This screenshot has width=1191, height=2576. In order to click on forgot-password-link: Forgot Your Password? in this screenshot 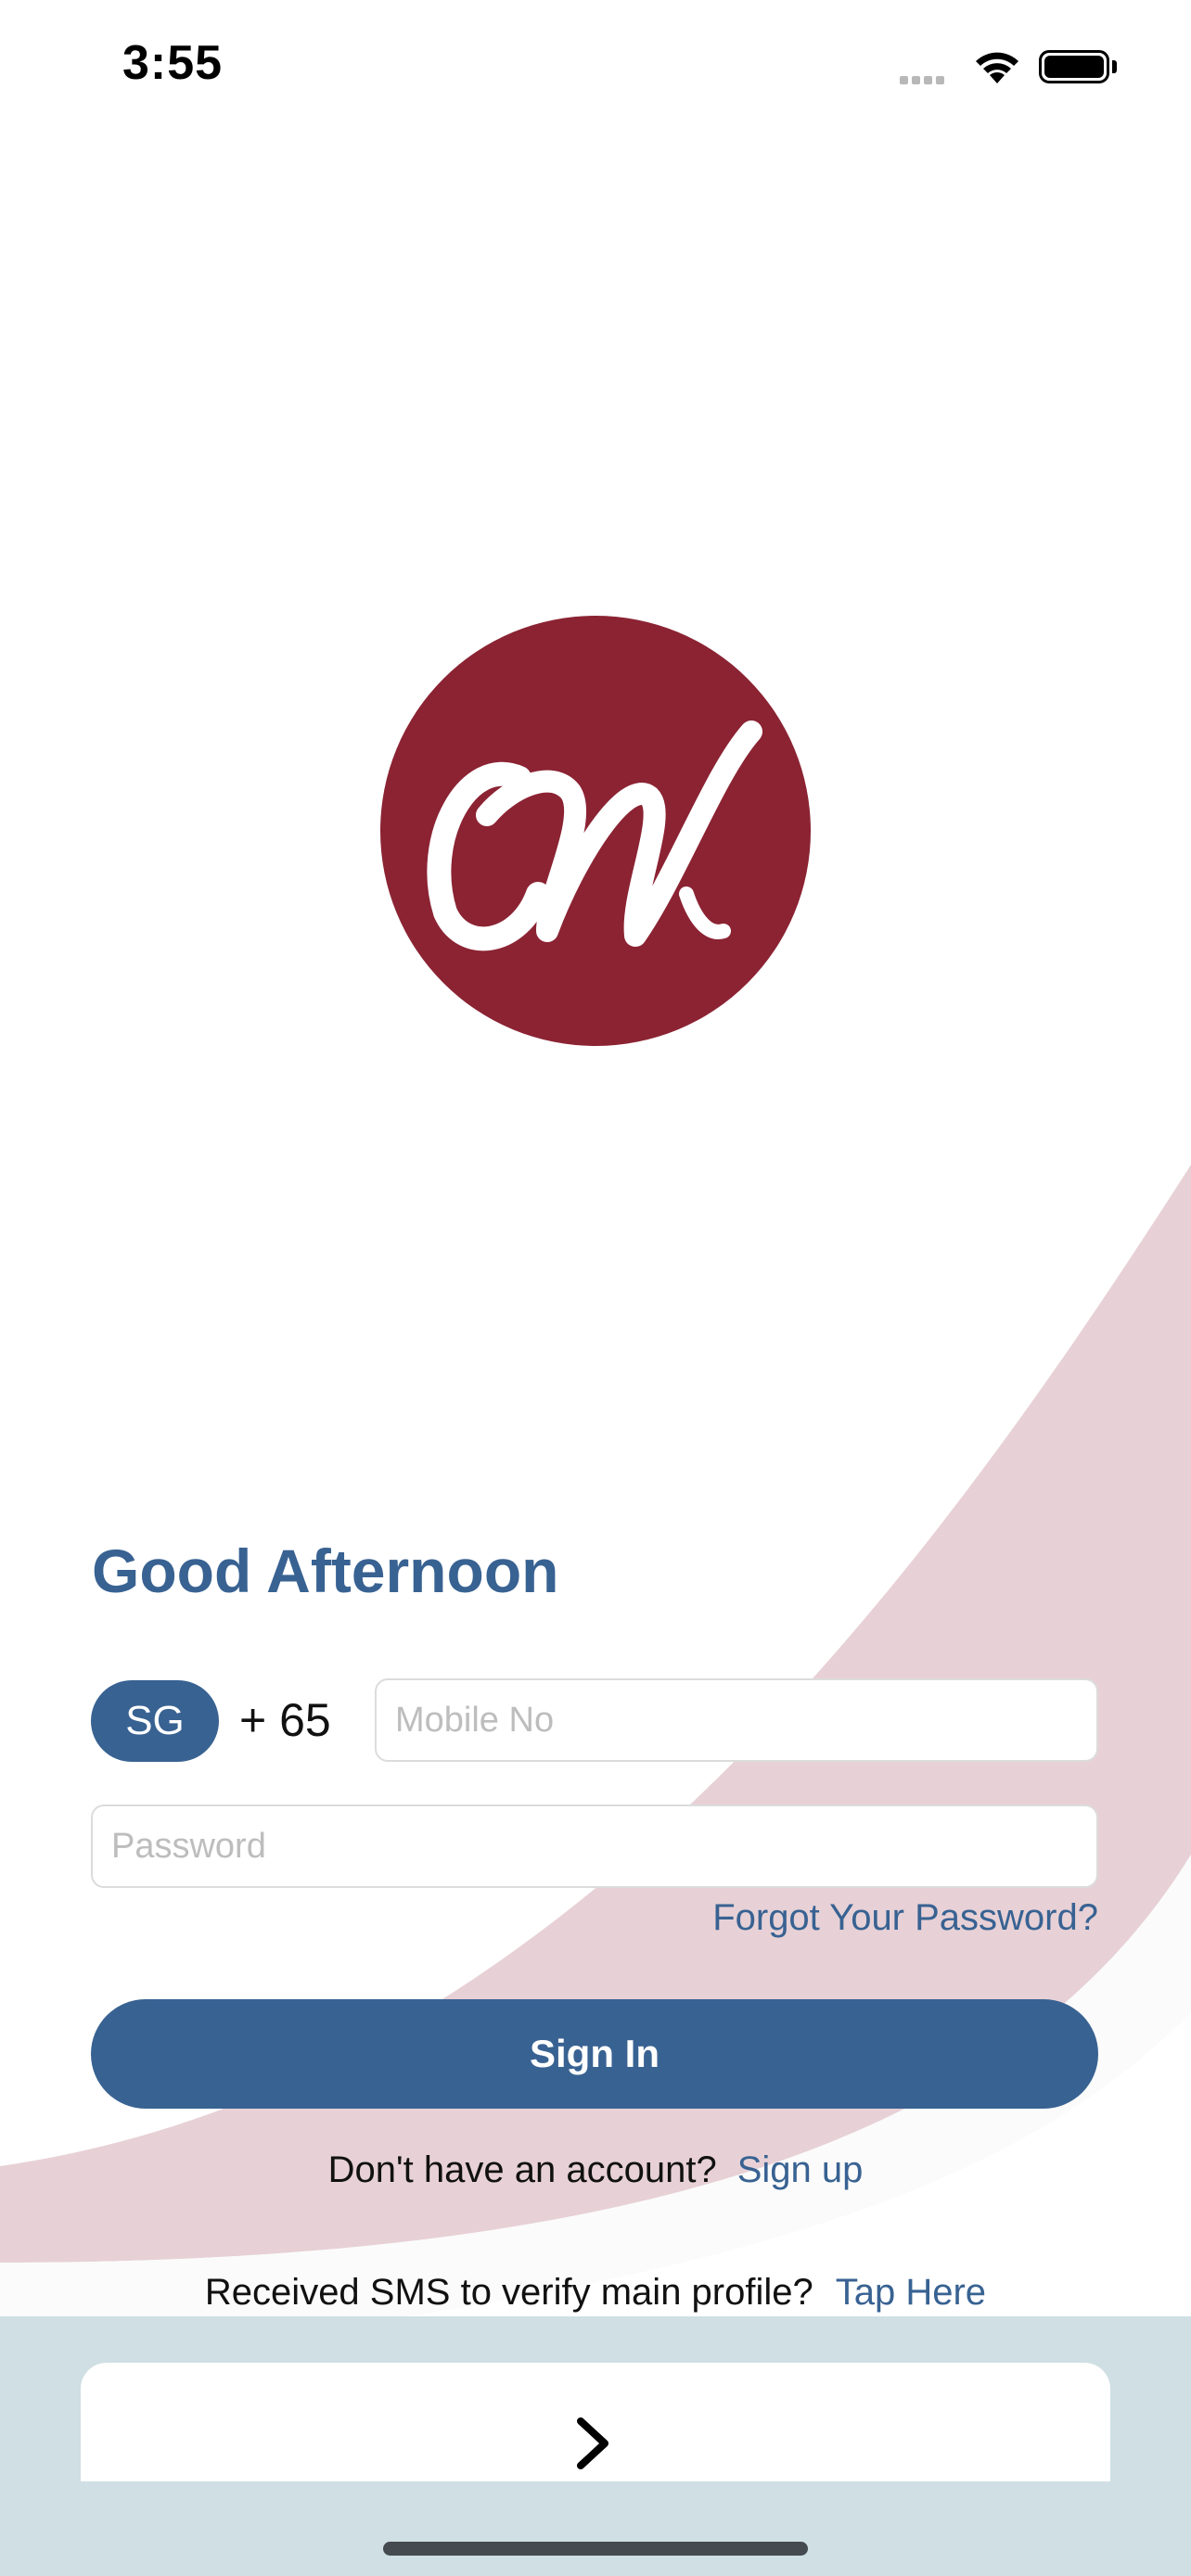, I will do `click(905, 1918)`.